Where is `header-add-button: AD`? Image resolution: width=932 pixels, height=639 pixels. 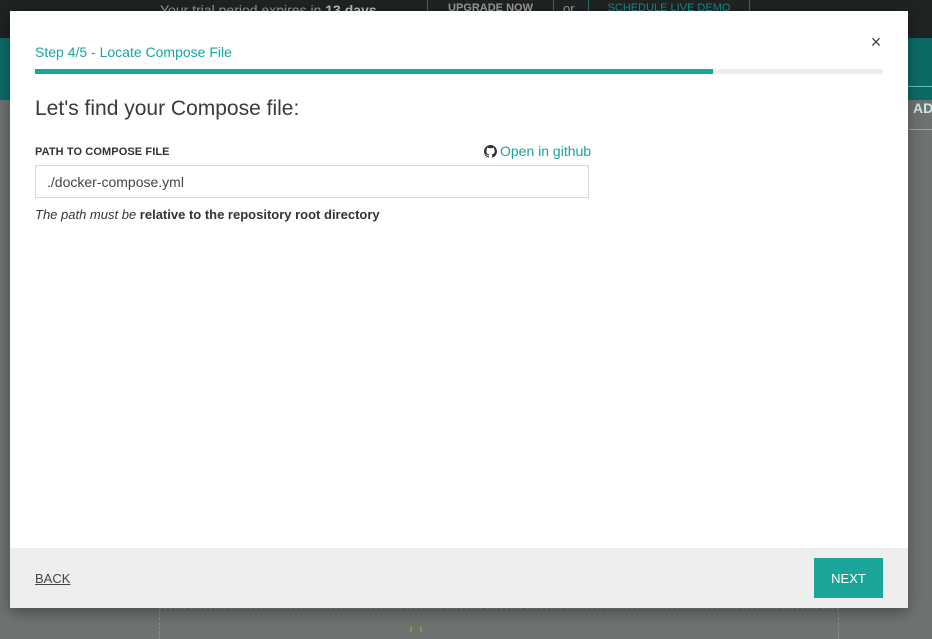
header-add-button: AD is located at coordinates (919, 108).